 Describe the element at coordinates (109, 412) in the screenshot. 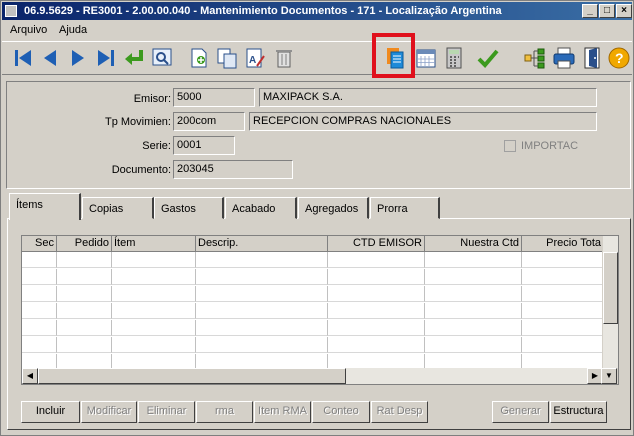

I see `modificar-button: Modificar` at that location.